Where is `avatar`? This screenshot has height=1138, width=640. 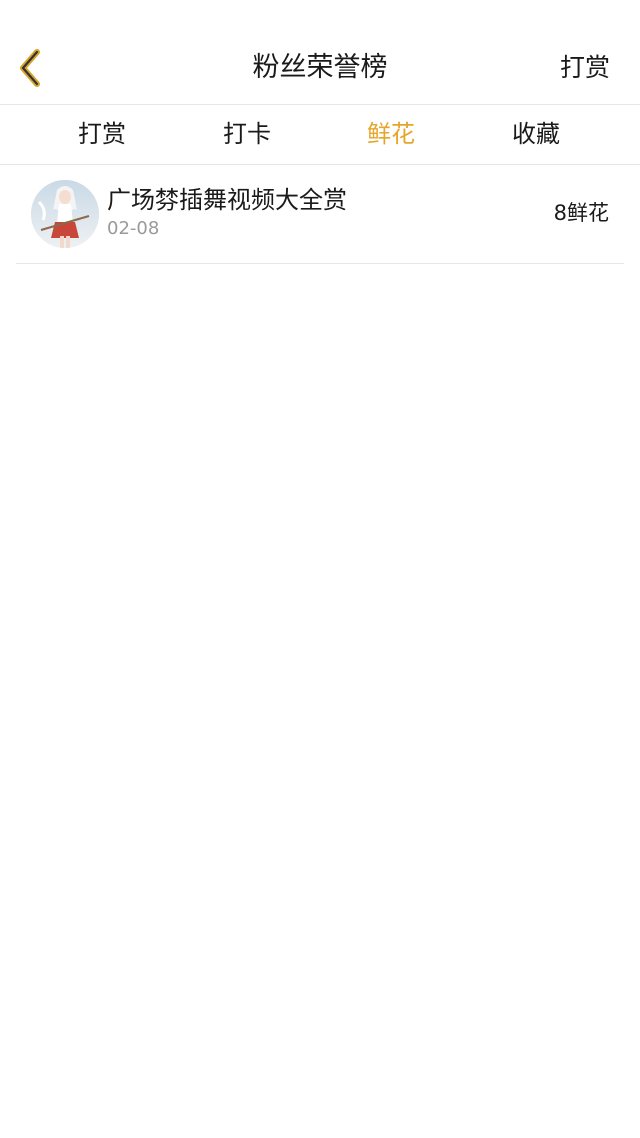
avatar is located at coordinates (65, 214).